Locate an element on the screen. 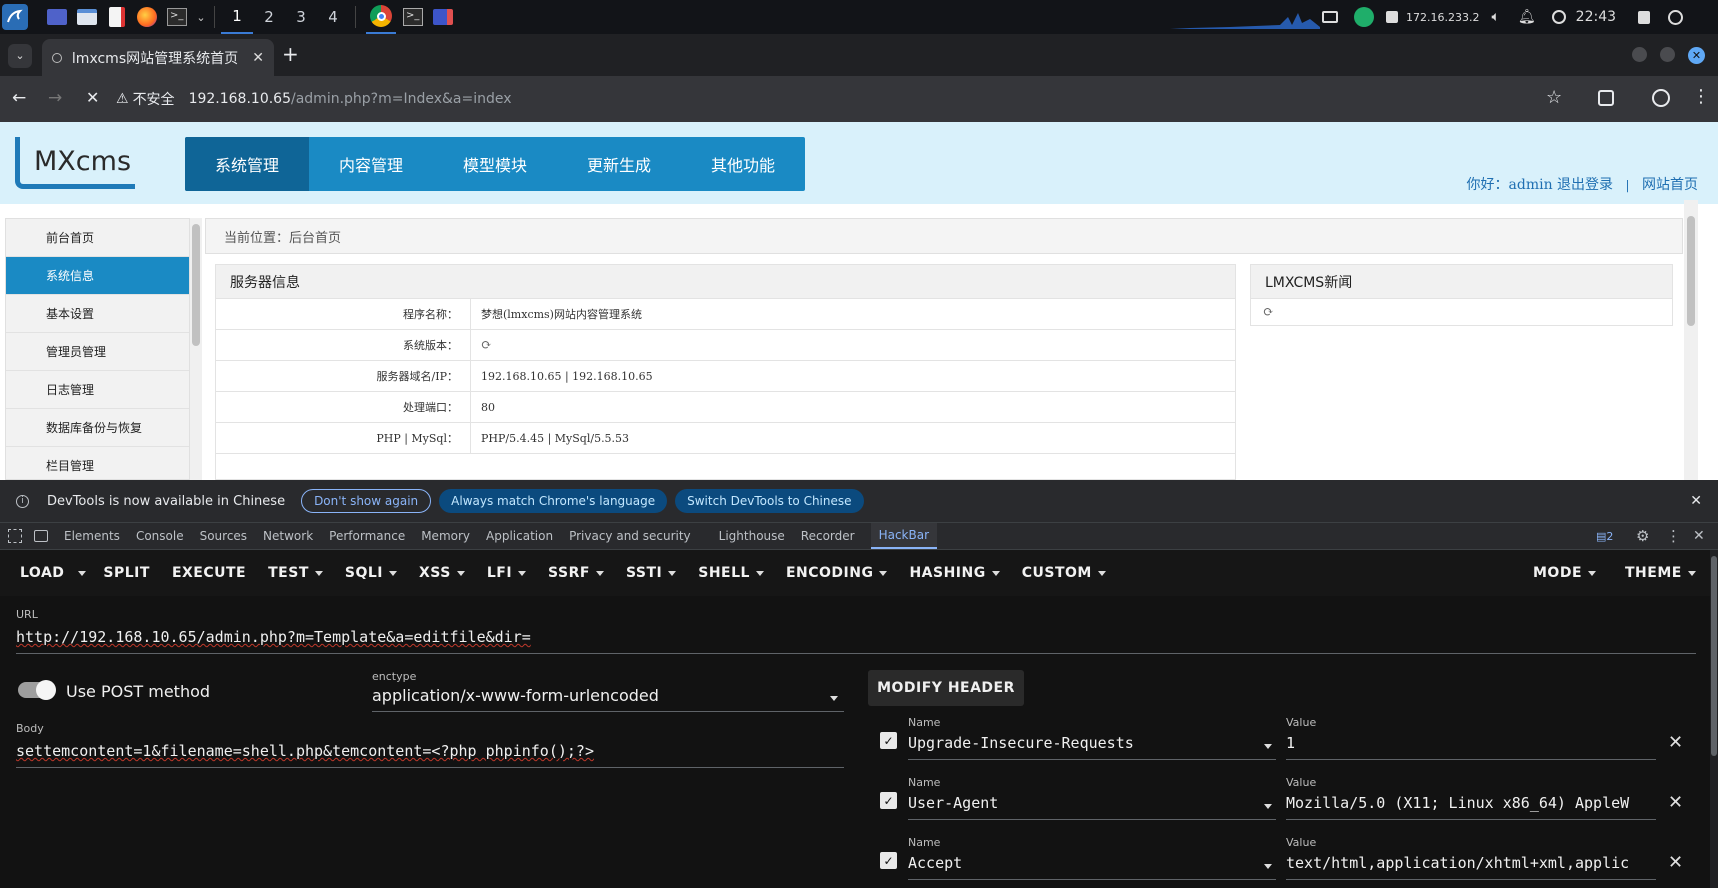  load-dropdown is located at coordinates (82, 573).